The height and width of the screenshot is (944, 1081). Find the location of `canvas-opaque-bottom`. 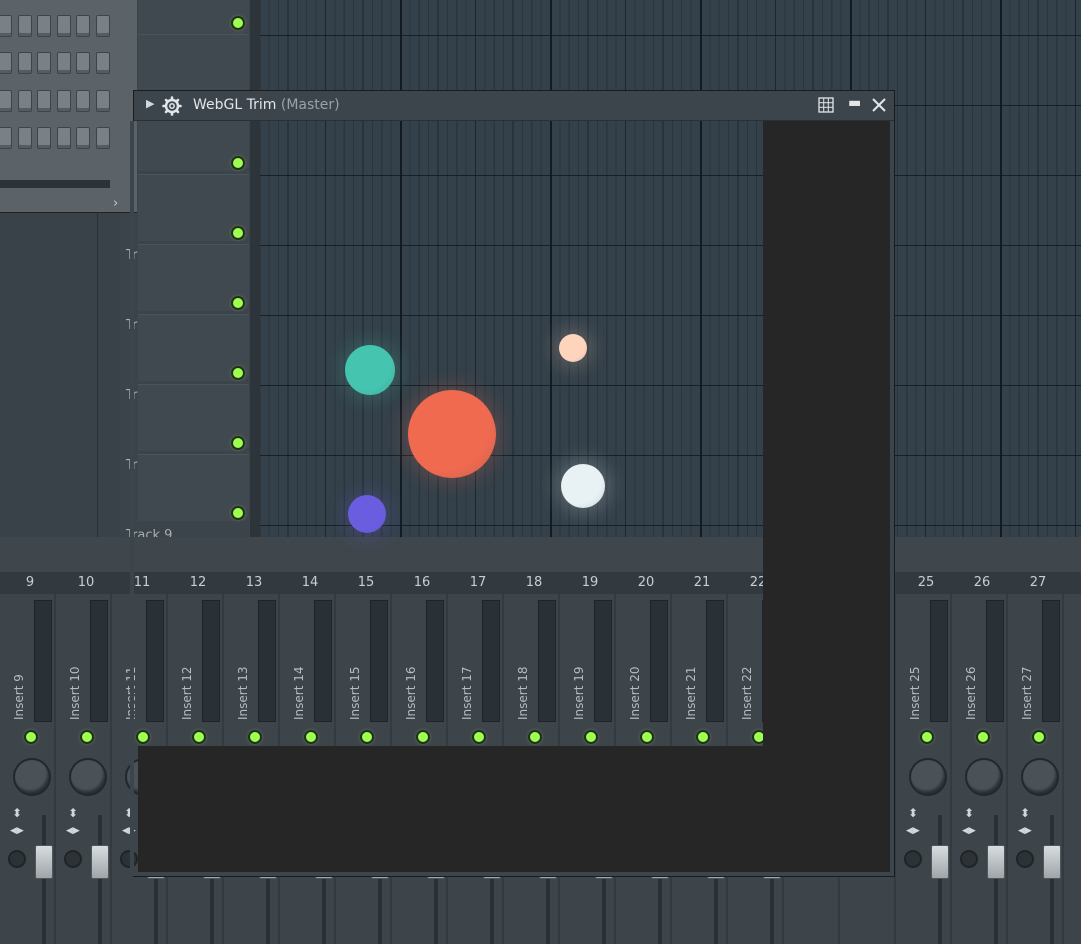

canvas-opaque-bottom is located at coordinates (450, 809).